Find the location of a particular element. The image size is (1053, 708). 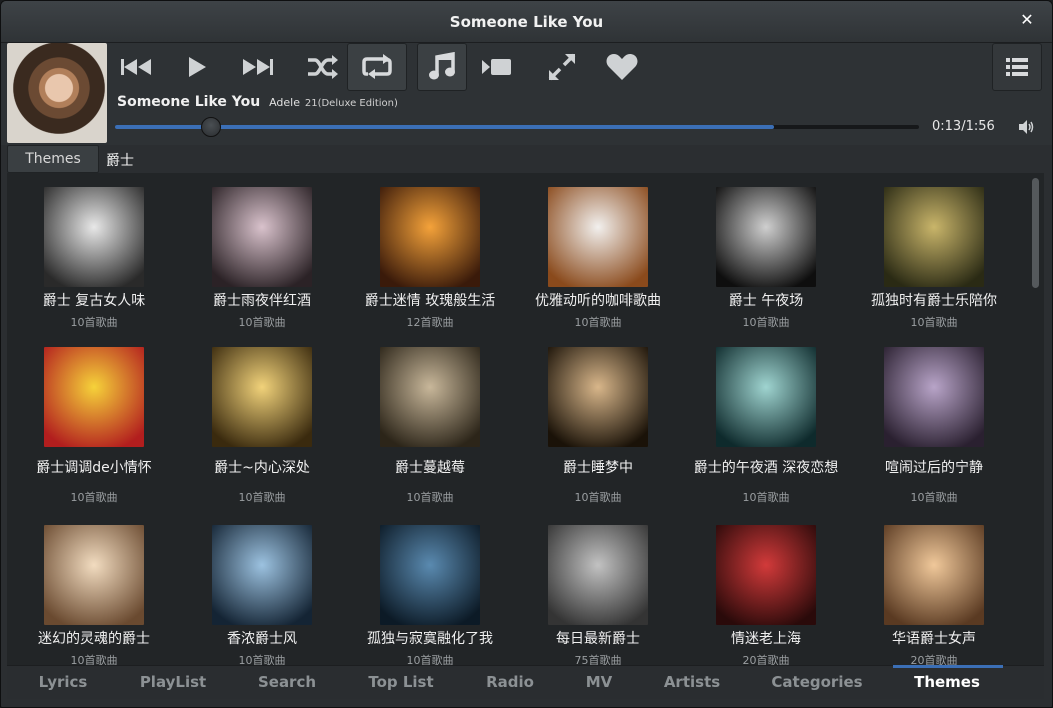

playlist-tile: 情迷老上海 20首歌曲 is located at coordinates (766, 595).